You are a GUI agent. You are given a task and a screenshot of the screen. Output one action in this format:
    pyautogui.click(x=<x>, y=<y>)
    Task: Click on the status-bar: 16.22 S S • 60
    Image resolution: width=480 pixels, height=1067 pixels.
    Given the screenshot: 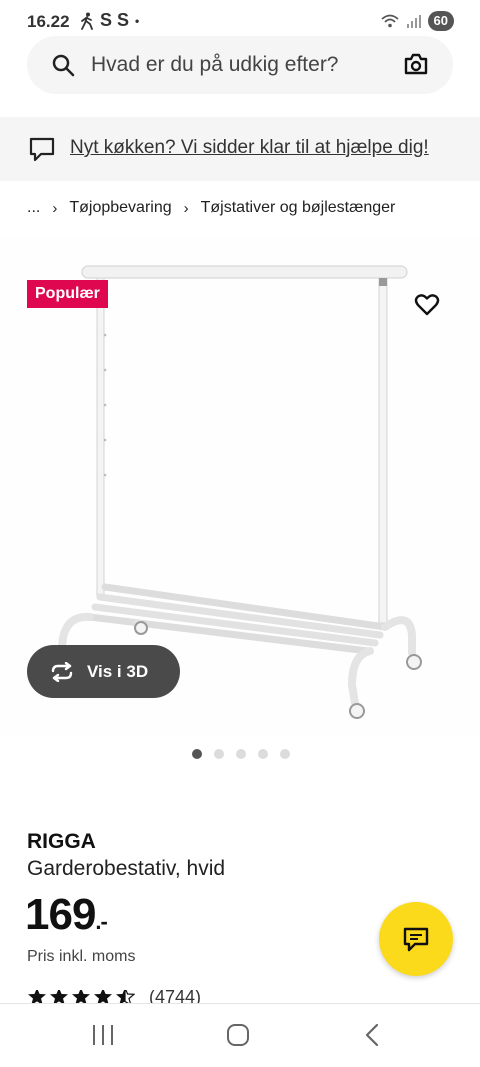 What is the action you would take?
    pyautogui.click(x=240, y=20)
    